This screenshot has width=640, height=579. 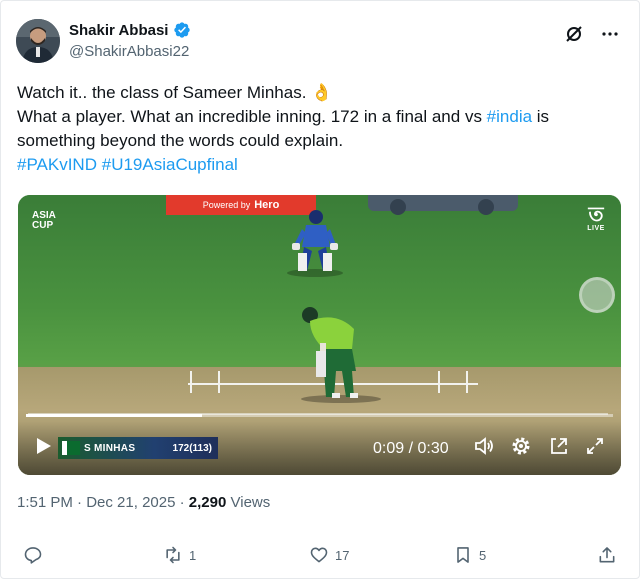 I want to click on tweet-meta: 1:51 PM · Dec 21, 2025 · 2,290 Views, so click(x=143, y=502).